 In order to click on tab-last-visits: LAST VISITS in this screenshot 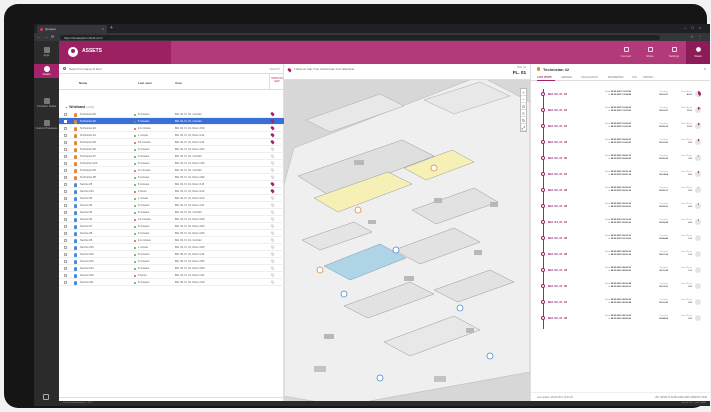, I will do `click(544, 77)`.